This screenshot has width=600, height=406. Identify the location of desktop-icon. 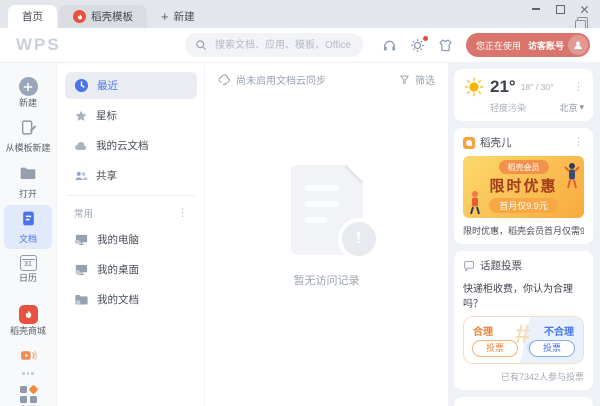
(81, 269).